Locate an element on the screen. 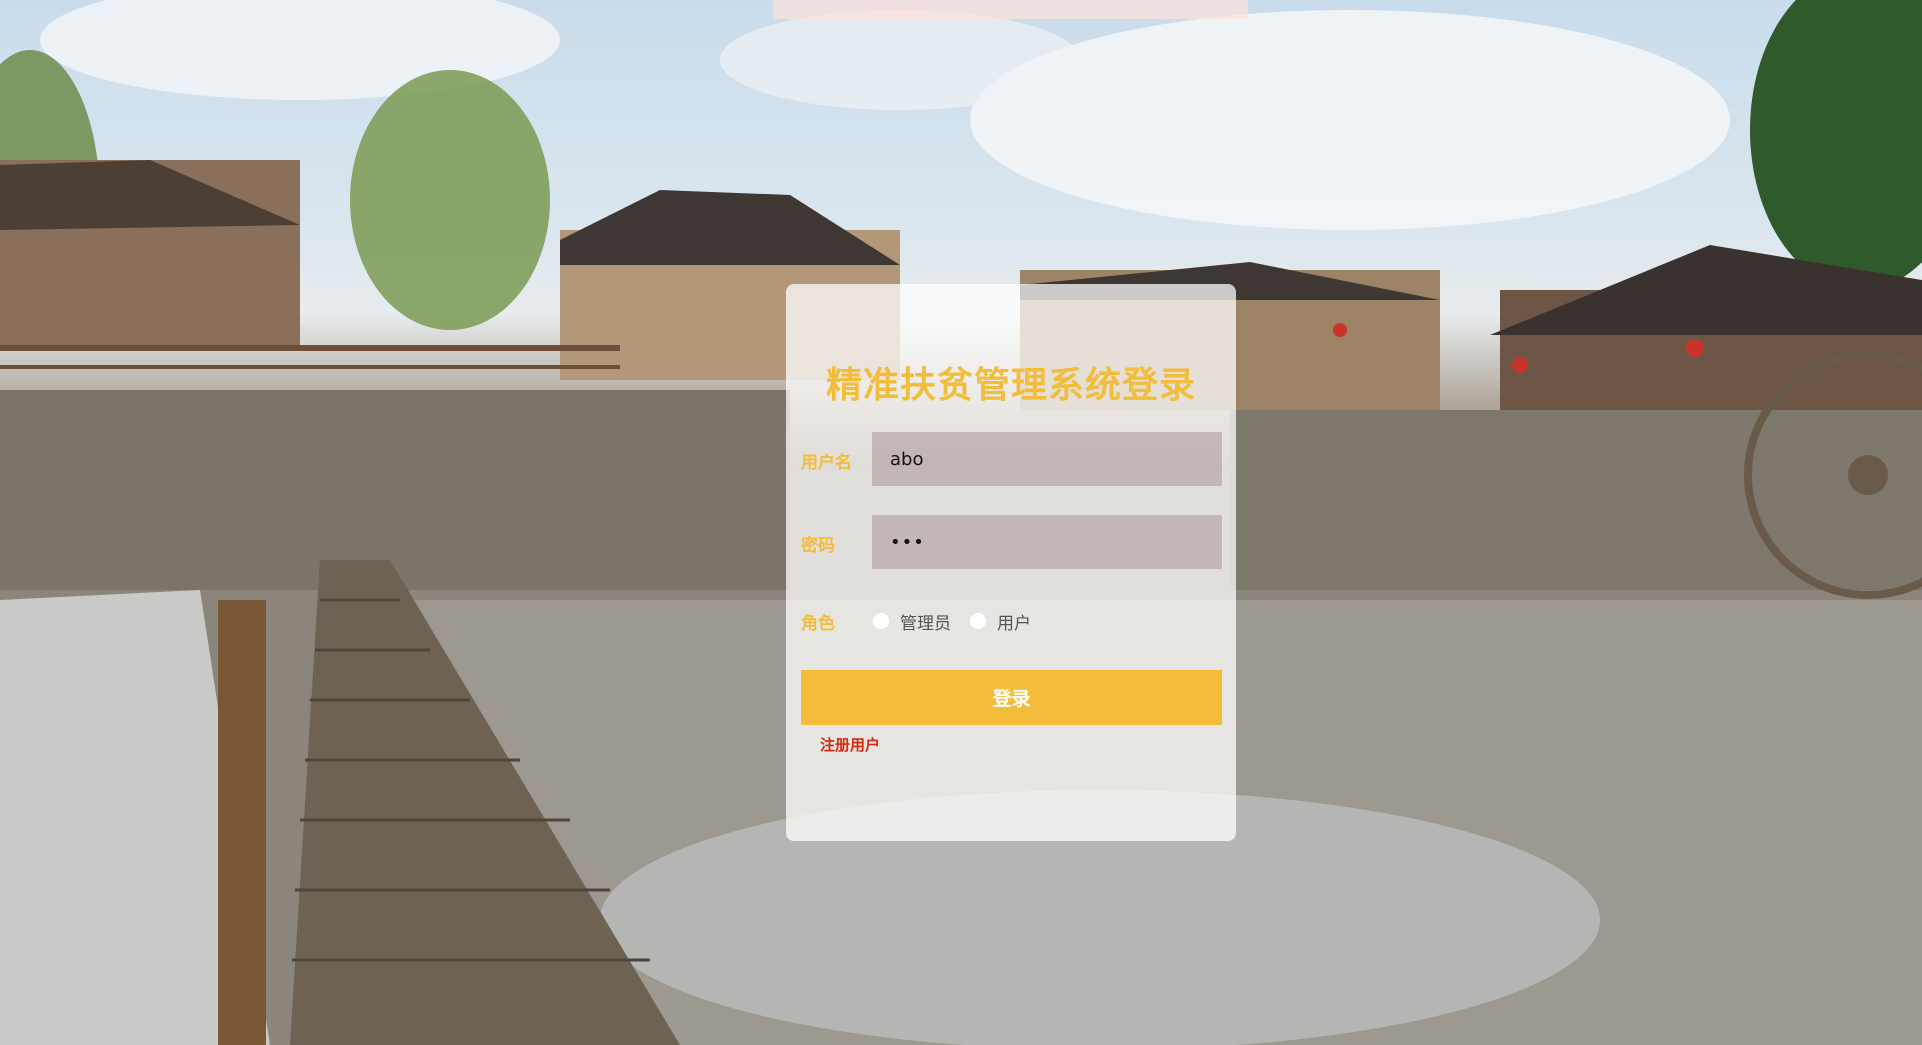  password-label: 密码 is located at coordinates (818, 546).